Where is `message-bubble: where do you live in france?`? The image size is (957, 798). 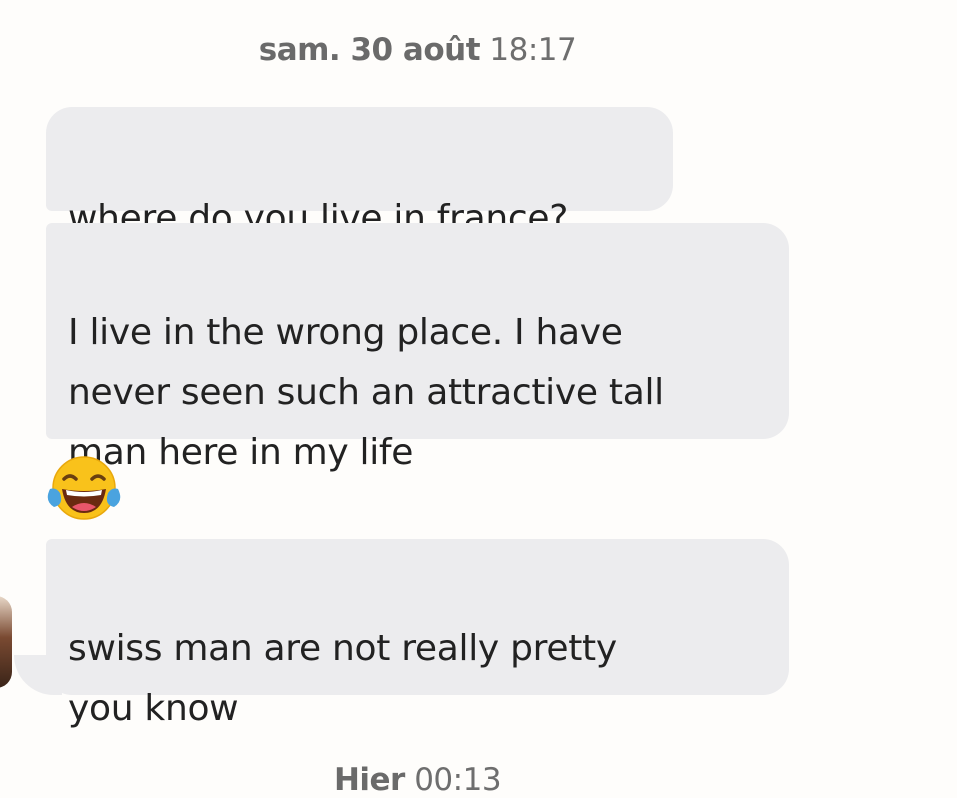
message-bubble: where do you live in france? is located at coordinates (359, 173).